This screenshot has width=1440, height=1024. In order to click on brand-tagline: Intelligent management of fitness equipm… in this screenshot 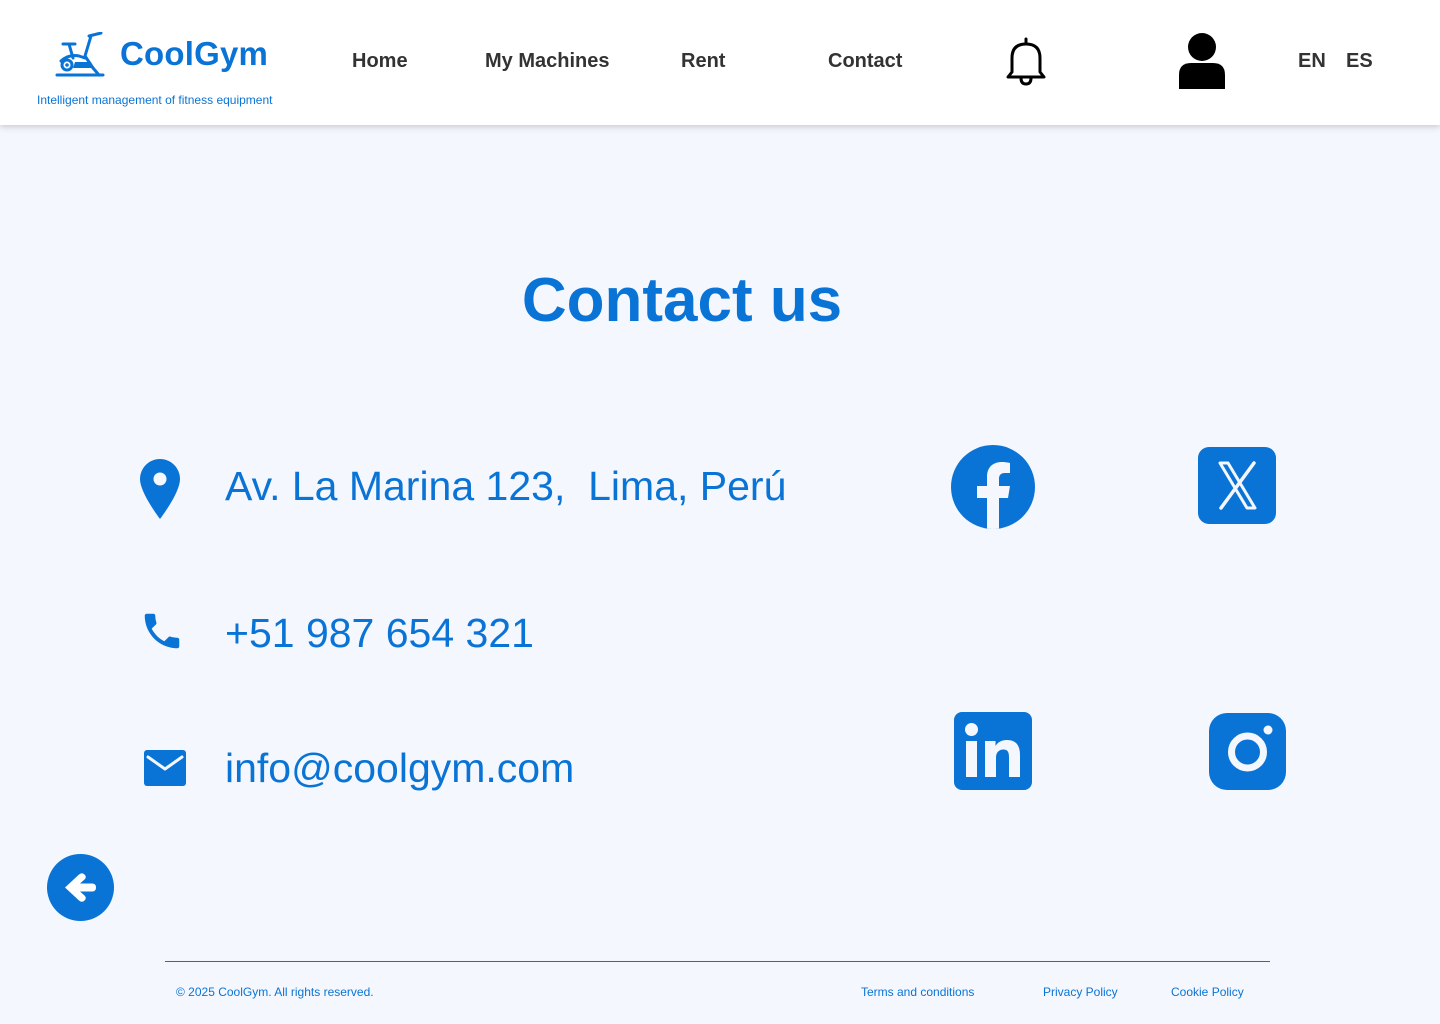, I will do `click(155, 100)`.